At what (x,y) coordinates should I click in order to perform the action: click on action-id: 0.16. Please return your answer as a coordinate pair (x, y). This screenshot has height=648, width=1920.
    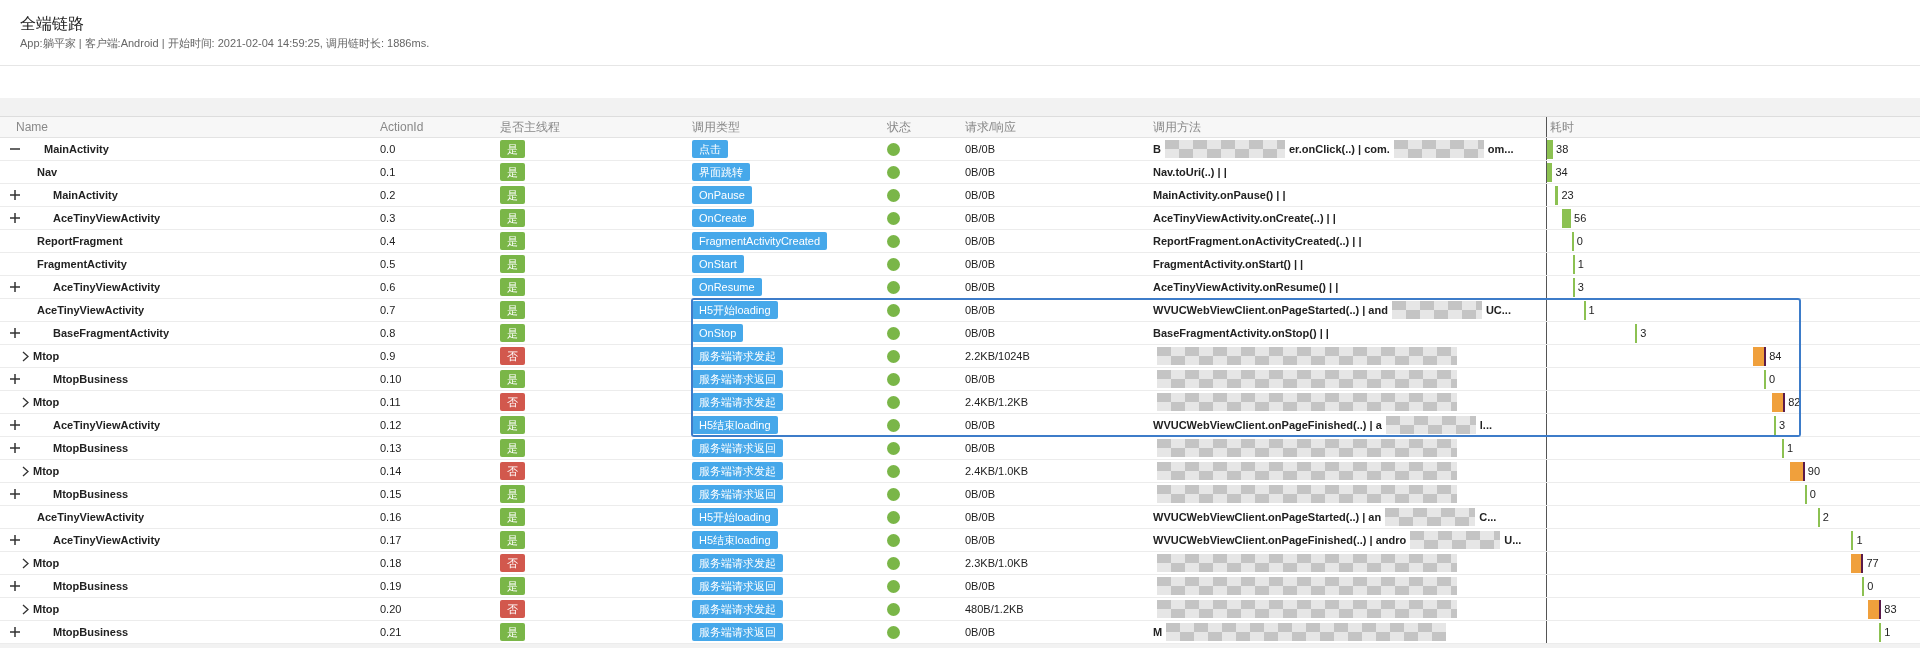
    Looking at the image, I should click on (391, 517).